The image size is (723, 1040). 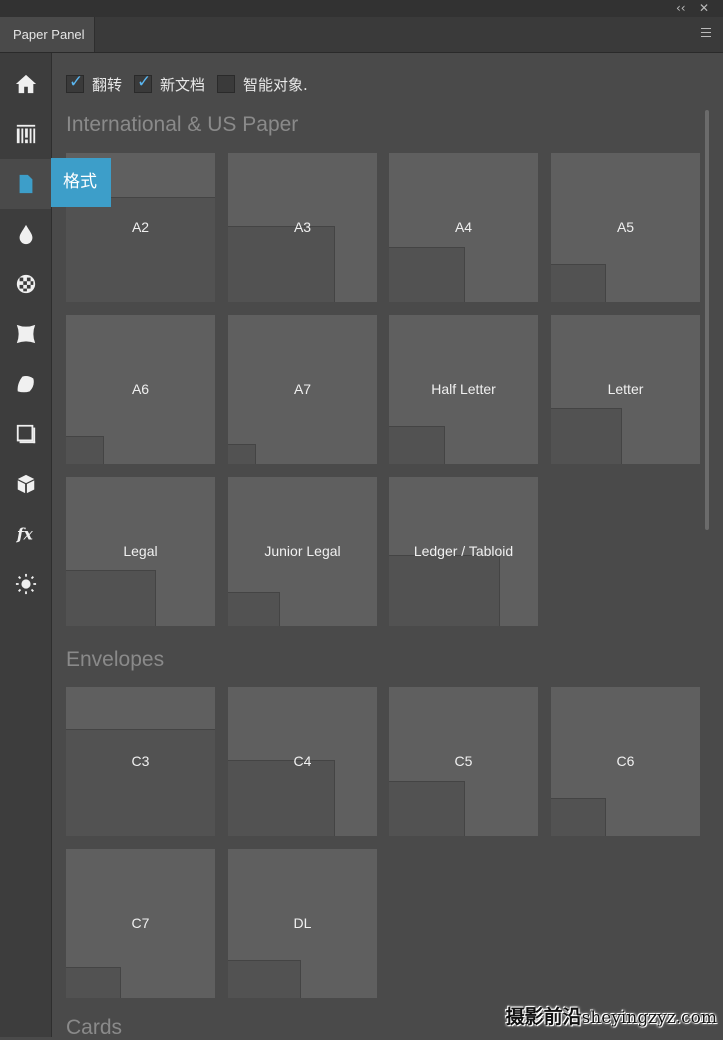 What do you see at coordinates (107, 84) in the screenshot?
I see `flip-label: 翻转` at bounding box center [107, 84].